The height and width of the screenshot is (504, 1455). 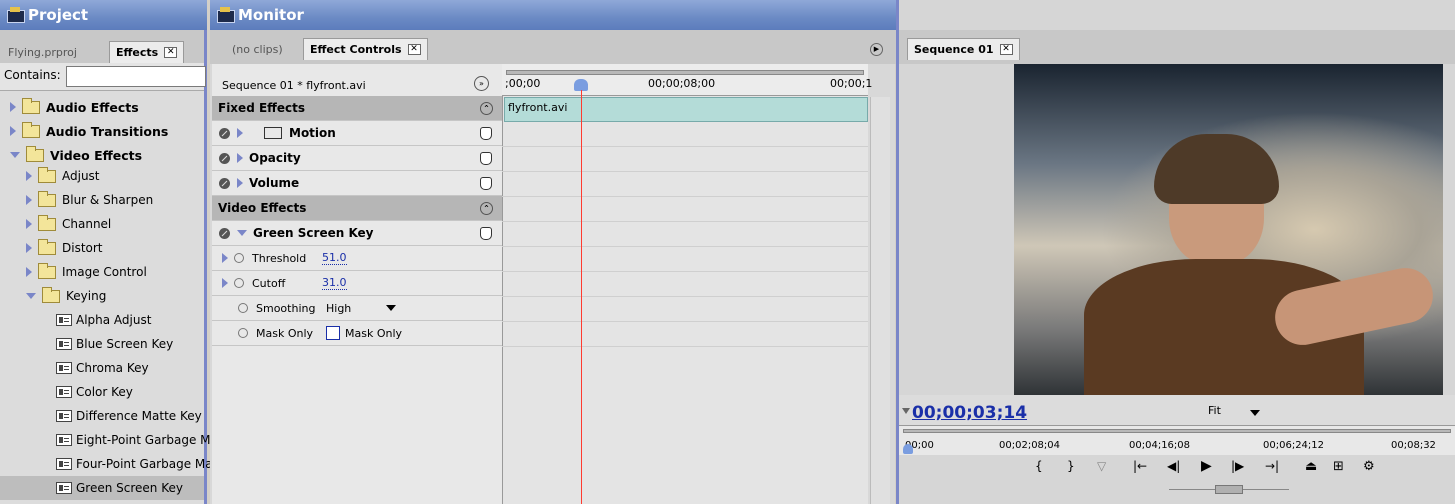 I want to click on tree-four-point-garbage: Four-Point Garbage Ma, so click(x=134, y=464).